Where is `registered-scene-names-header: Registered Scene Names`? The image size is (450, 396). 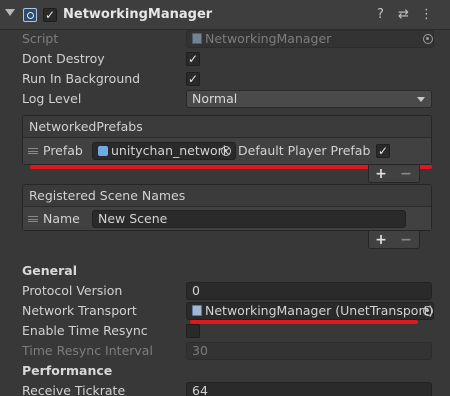
registered-scene-names-header: Registered Scene Names is located at coordinates (227, 196).